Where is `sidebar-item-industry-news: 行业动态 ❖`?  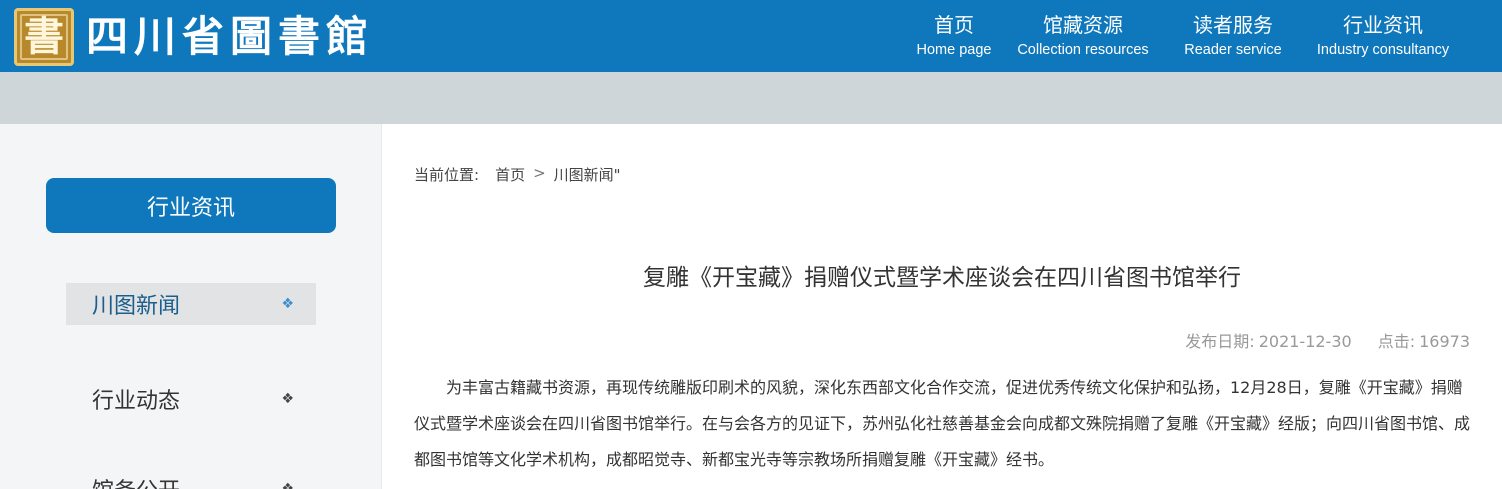
sidebar-item-industry-news: 行业动态 ❖ is located at coordinates (191, 399).